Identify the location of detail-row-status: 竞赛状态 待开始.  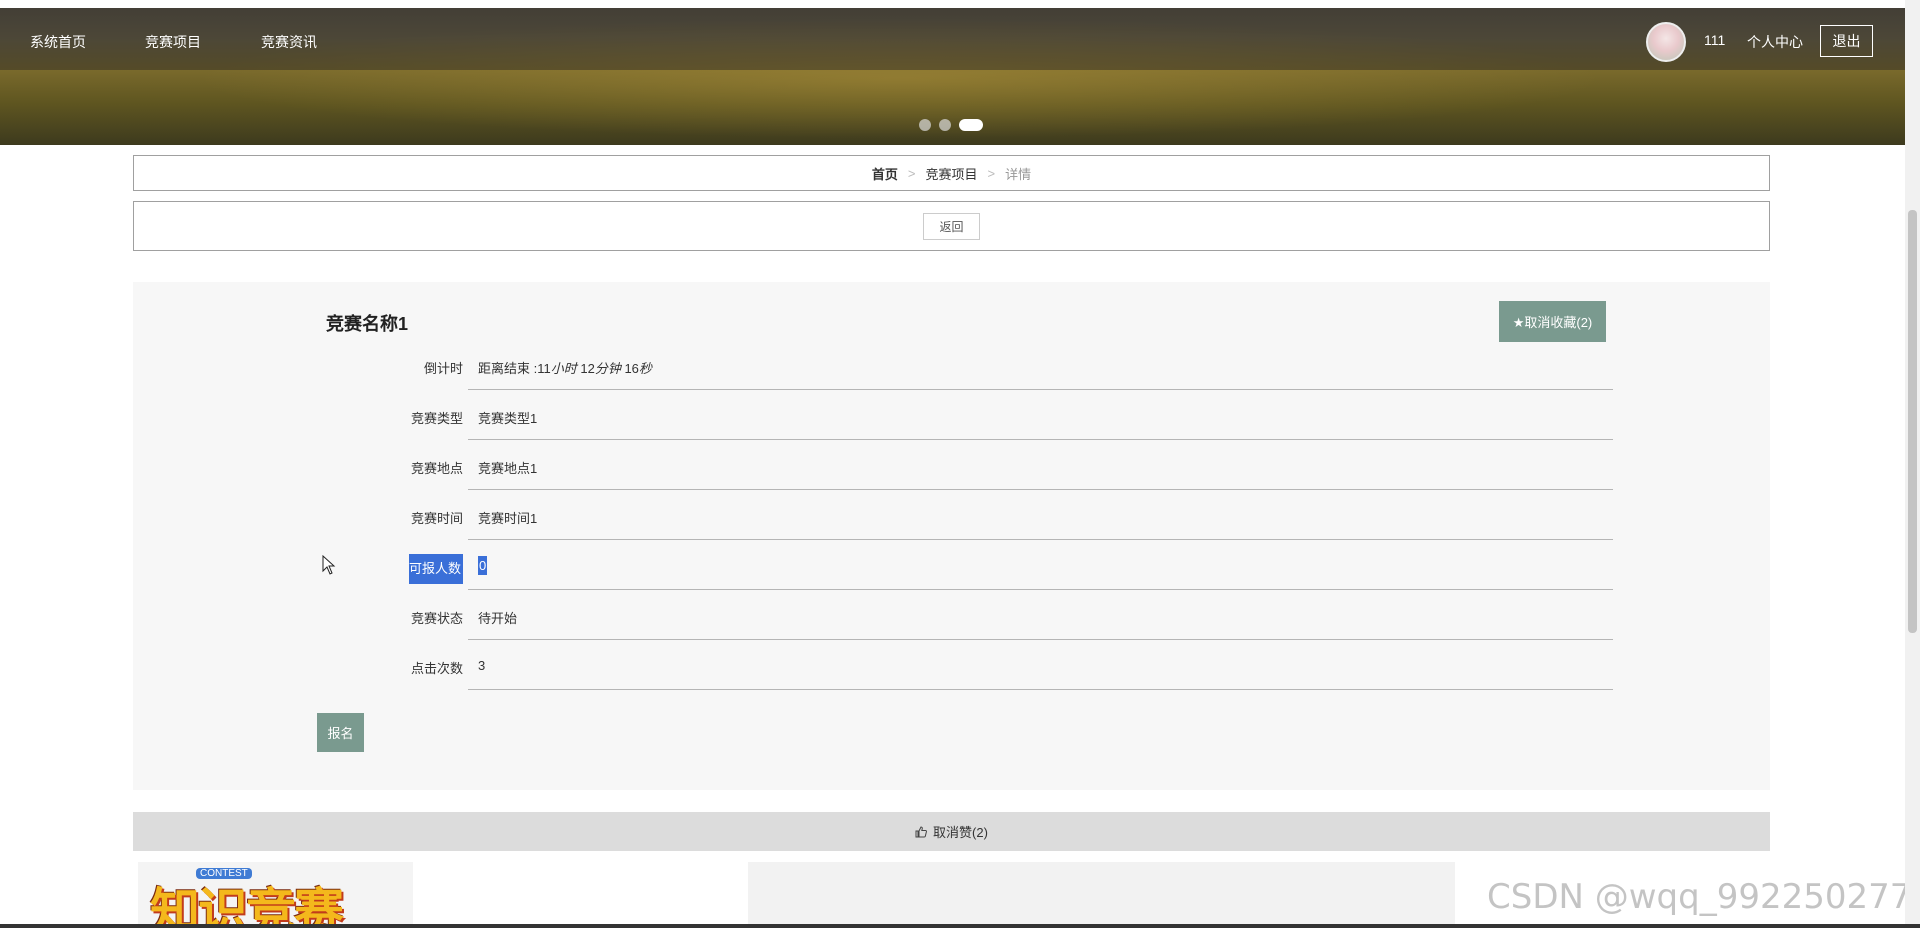
(948, 615).